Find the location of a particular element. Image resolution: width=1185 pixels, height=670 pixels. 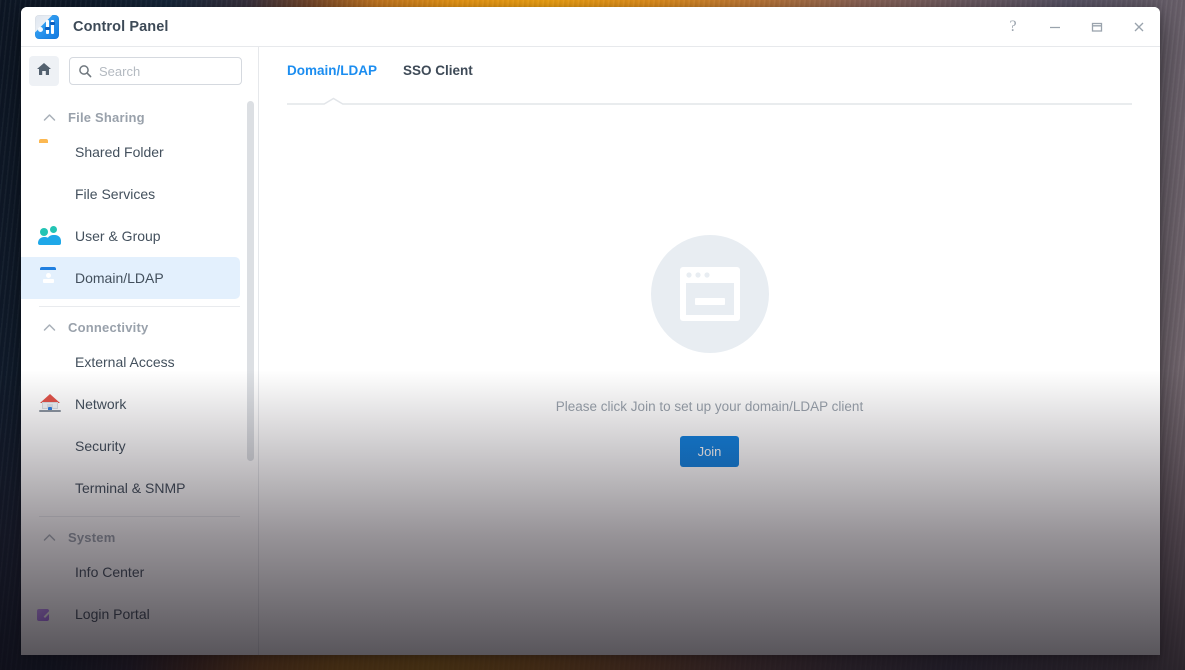

window-titlebar: Control Panel ? is located at coordinates (590, 27).